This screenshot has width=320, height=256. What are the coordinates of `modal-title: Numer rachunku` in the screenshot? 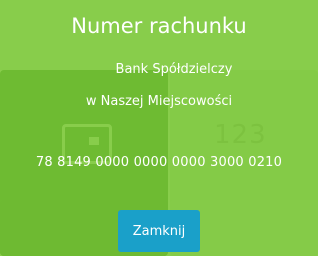 It's located at (159, 26).